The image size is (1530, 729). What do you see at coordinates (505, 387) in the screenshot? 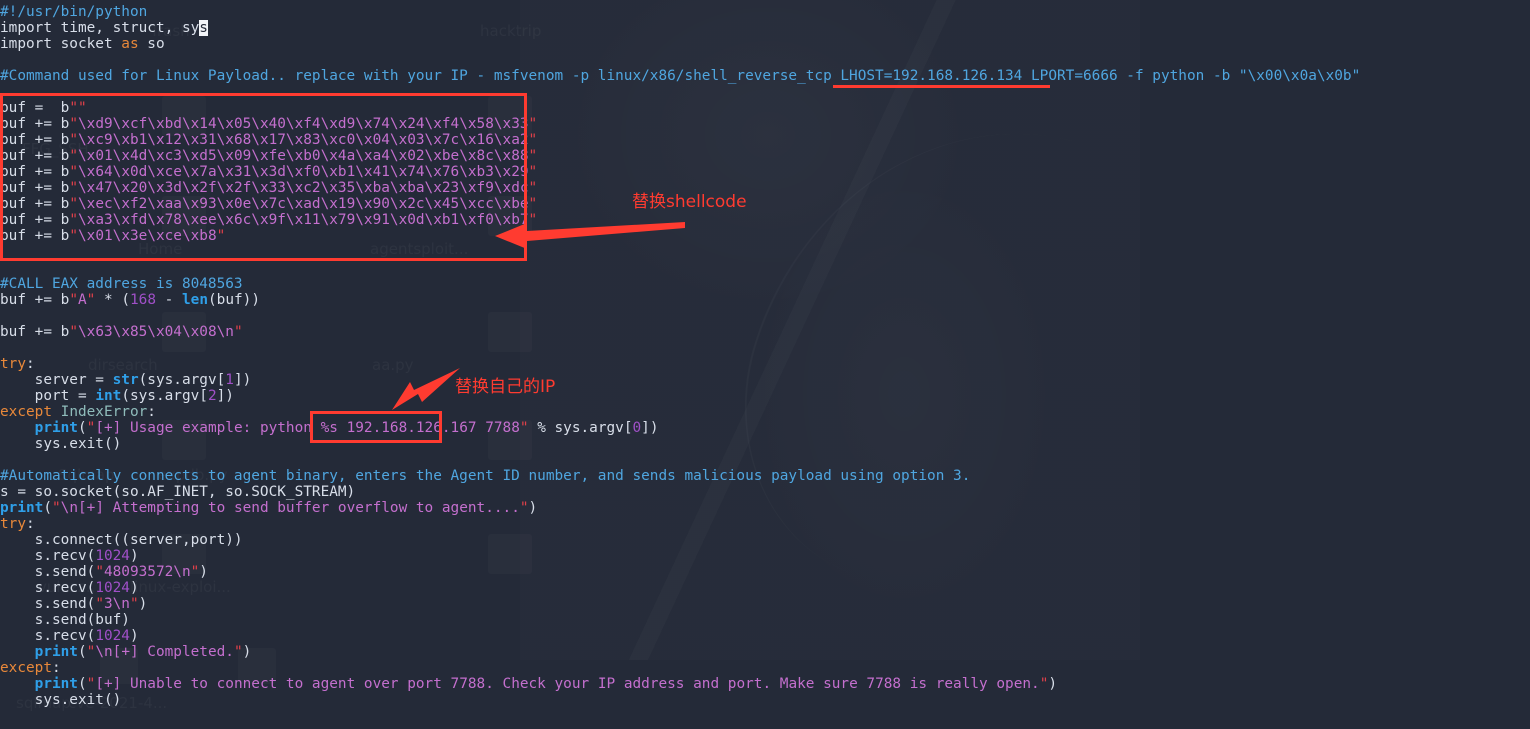
I see `ip-annotation-label: 替换自己的IP` at bounding box center [505, 387].